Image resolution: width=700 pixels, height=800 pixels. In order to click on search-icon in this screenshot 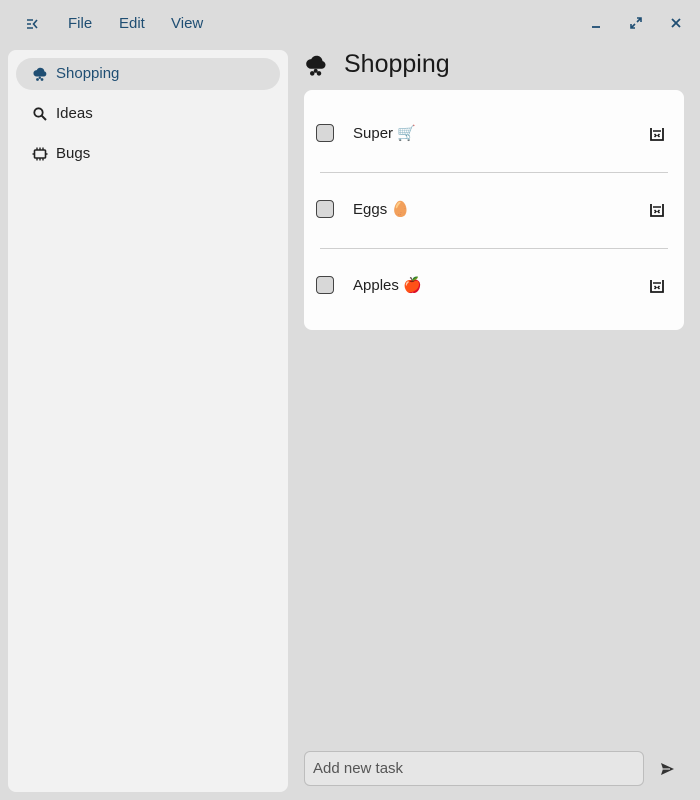, I will do `click(40, 114)`.